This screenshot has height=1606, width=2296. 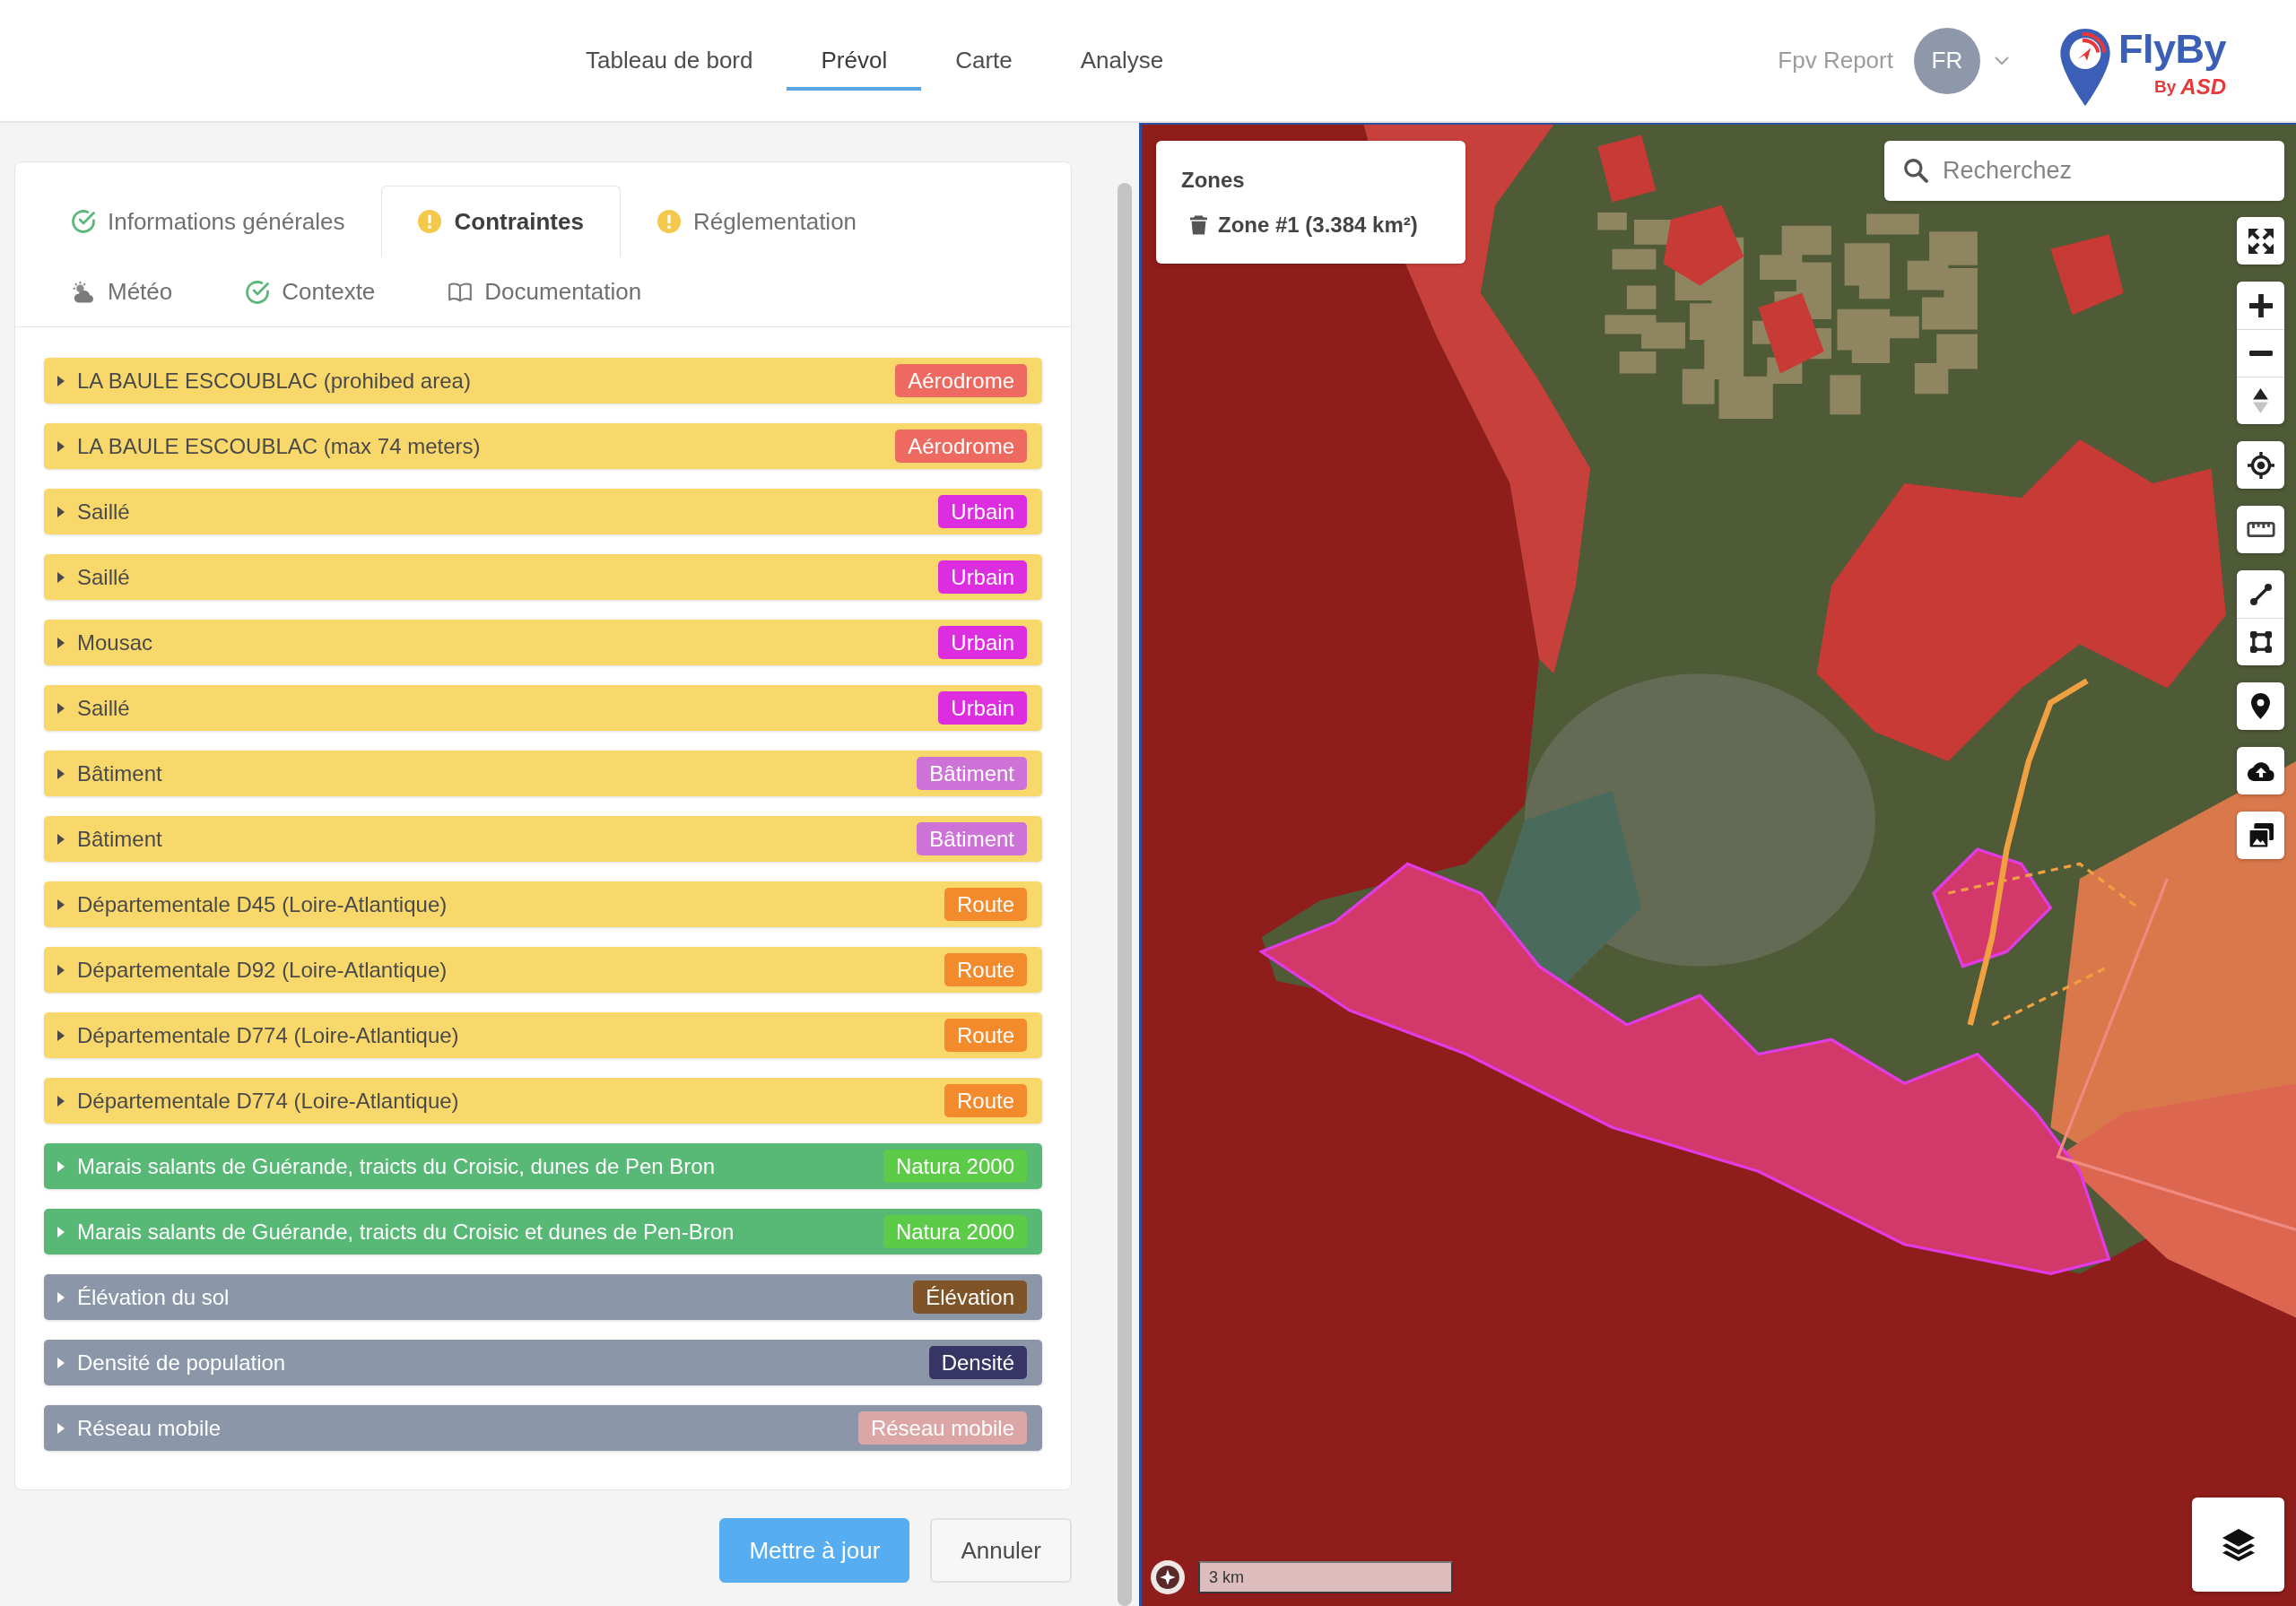 I want to click on draw-line-button, so click(x=2260, y=594).